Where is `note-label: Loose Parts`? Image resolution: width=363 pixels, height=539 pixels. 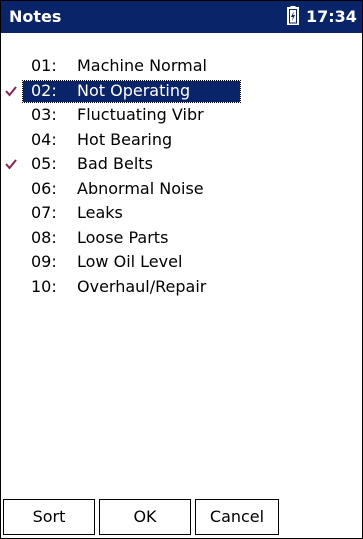
note-label: Loose Parts is located at coordinates (123, 237).